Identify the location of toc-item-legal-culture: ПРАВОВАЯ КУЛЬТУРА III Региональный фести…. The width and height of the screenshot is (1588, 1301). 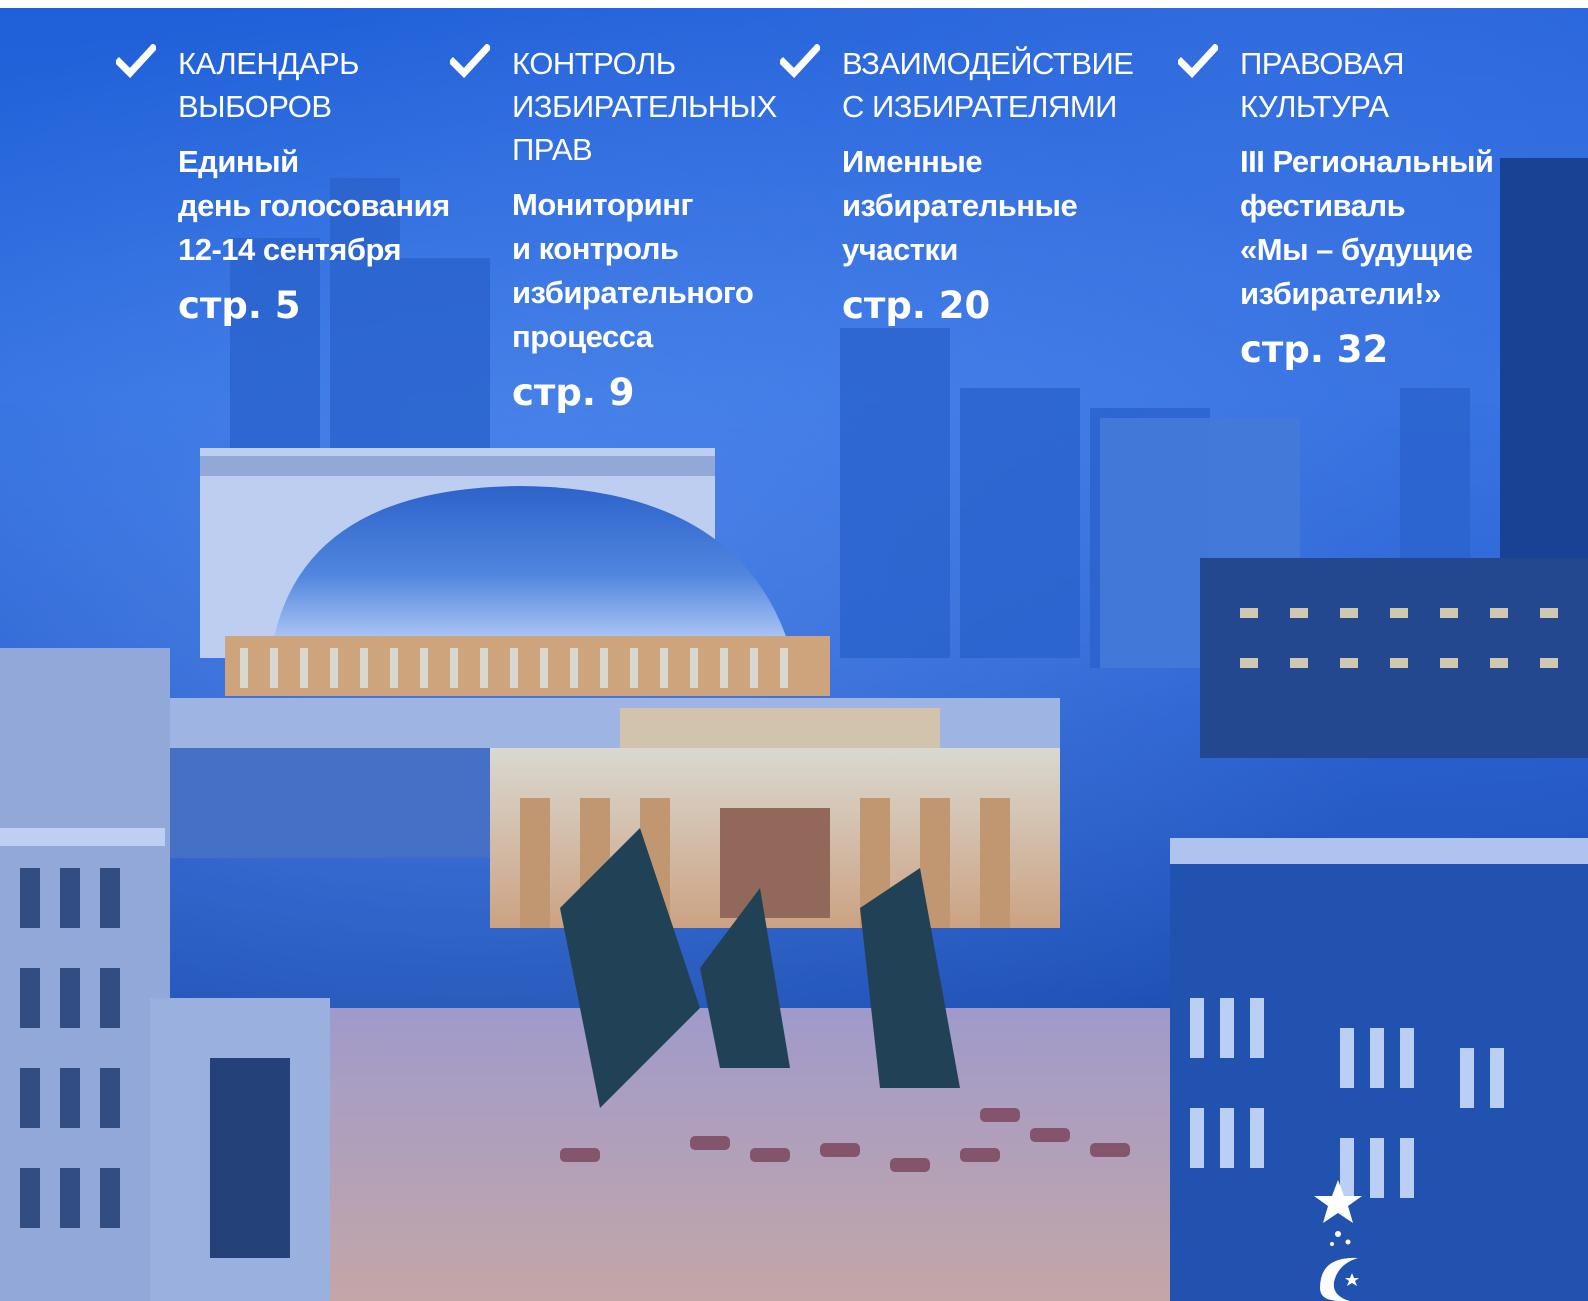
(1359, 207).